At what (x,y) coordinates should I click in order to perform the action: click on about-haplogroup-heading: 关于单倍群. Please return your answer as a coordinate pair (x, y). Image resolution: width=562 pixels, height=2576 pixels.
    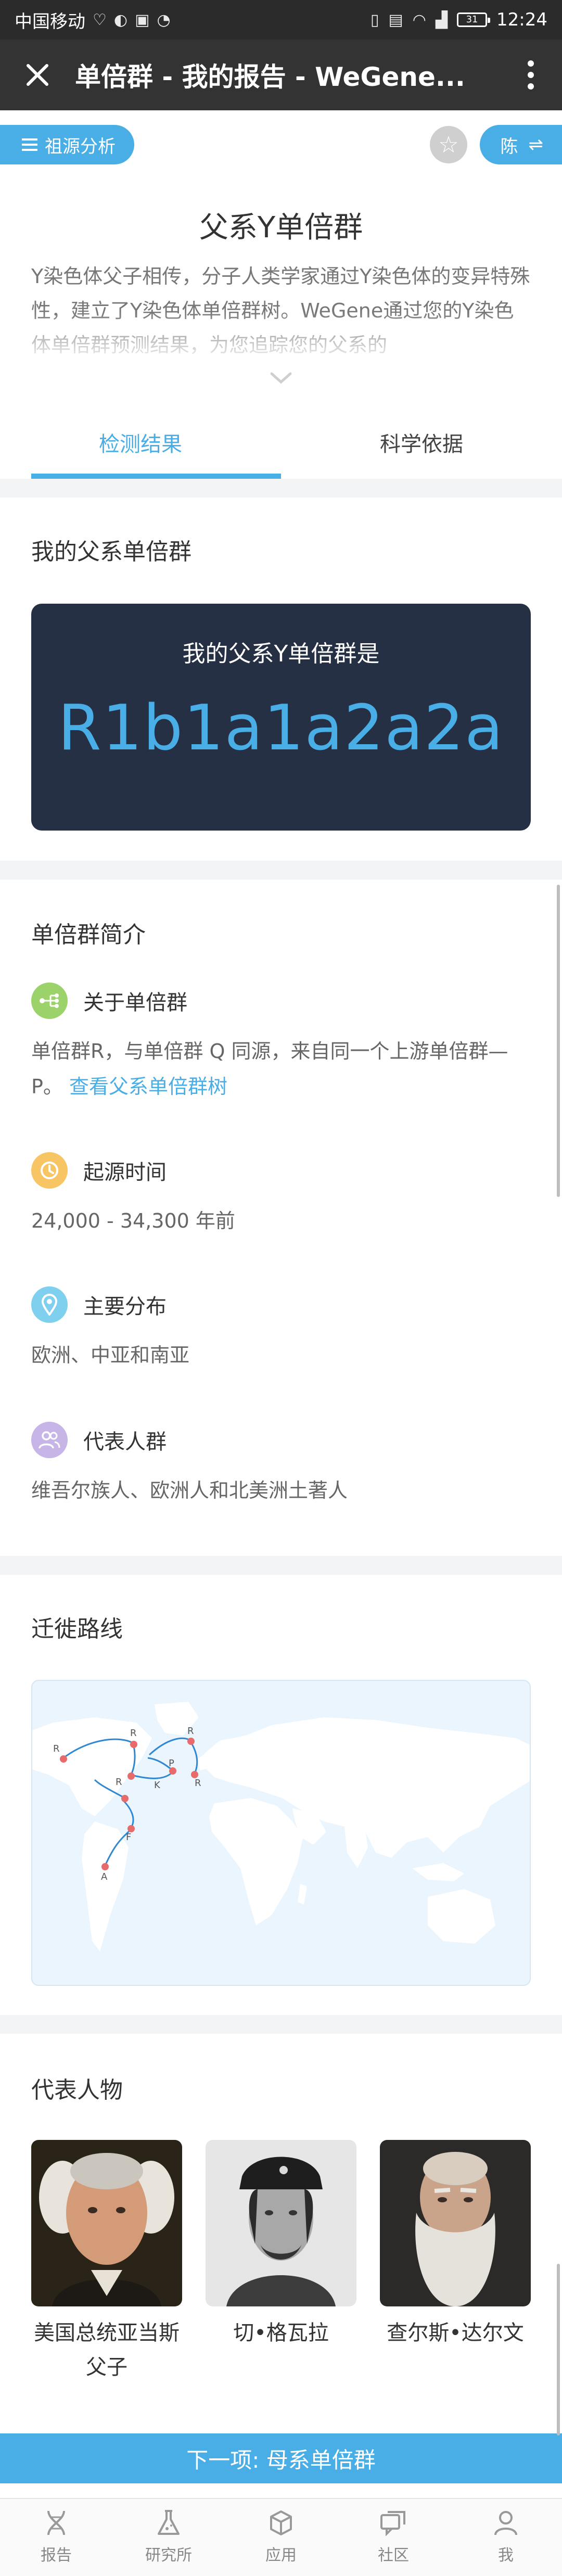
    Looking at the image, I should click on (109, 1001).